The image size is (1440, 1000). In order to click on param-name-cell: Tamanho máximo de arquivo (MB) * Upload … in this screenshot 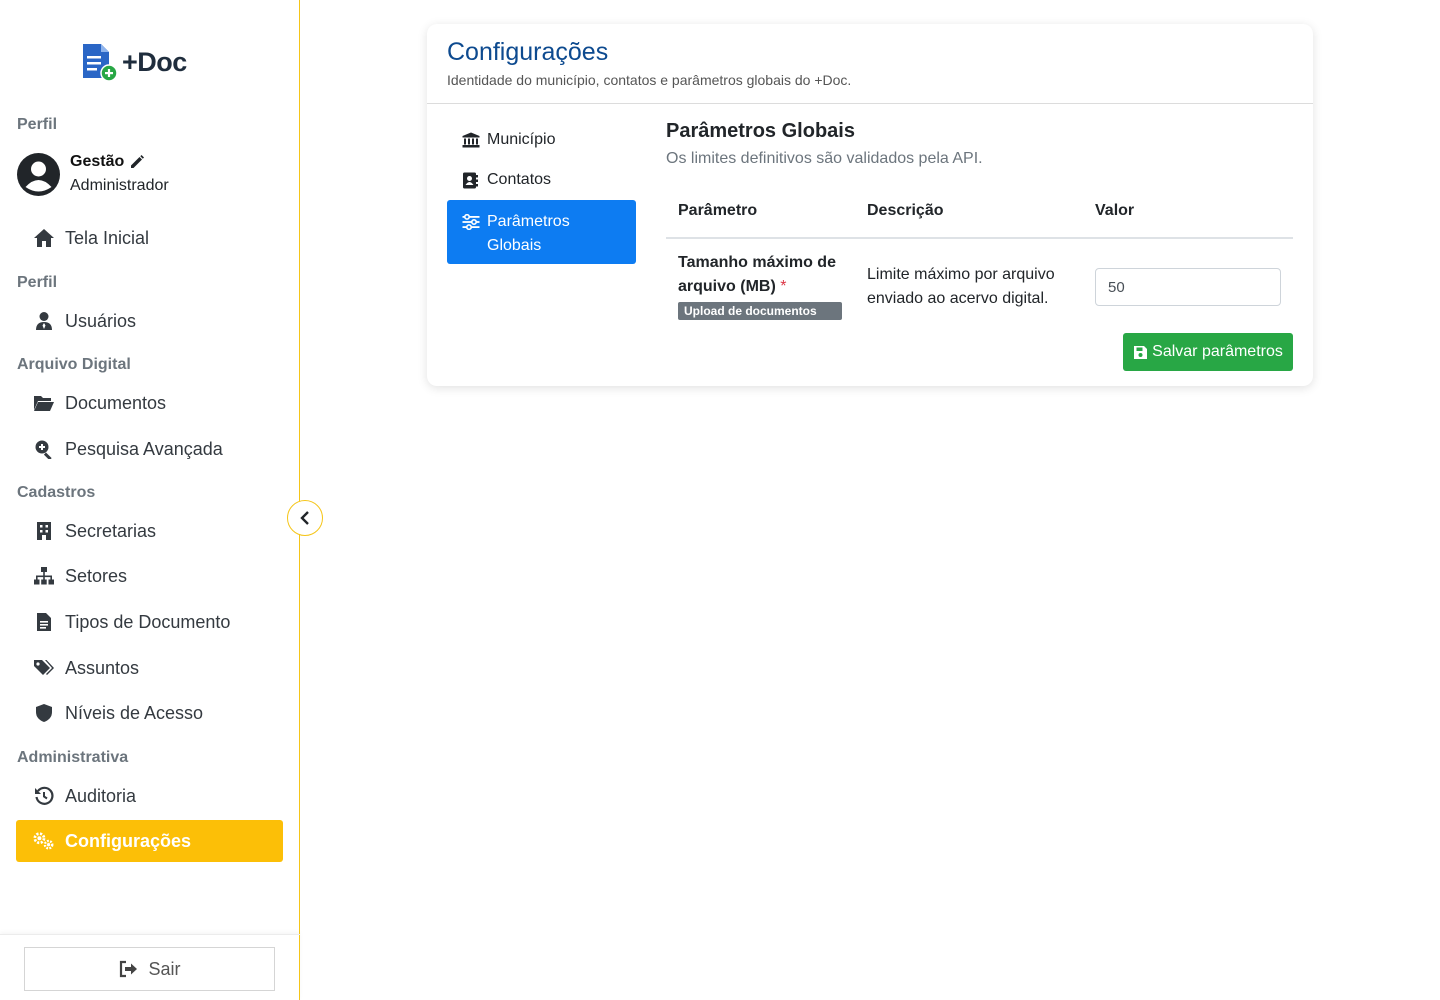, I will do `click(760, 286)`.